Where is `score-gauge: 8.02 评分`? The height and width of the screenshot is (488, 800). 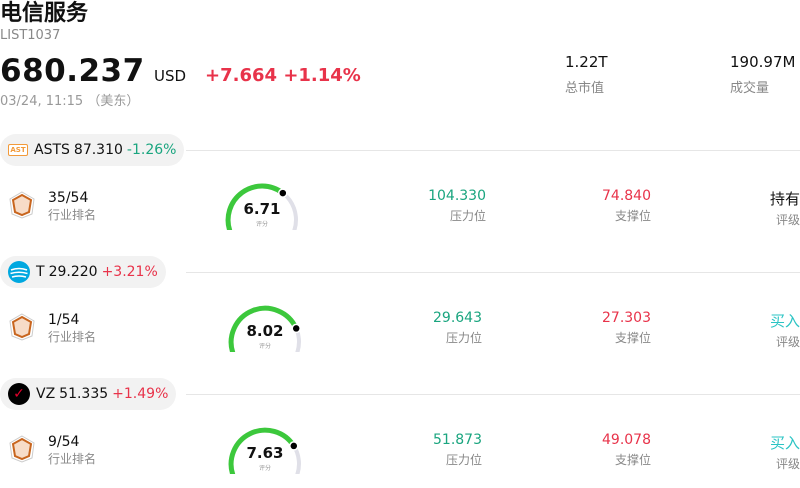
score-gauge: 8.02 评分 is located at coordinates (267, 326).